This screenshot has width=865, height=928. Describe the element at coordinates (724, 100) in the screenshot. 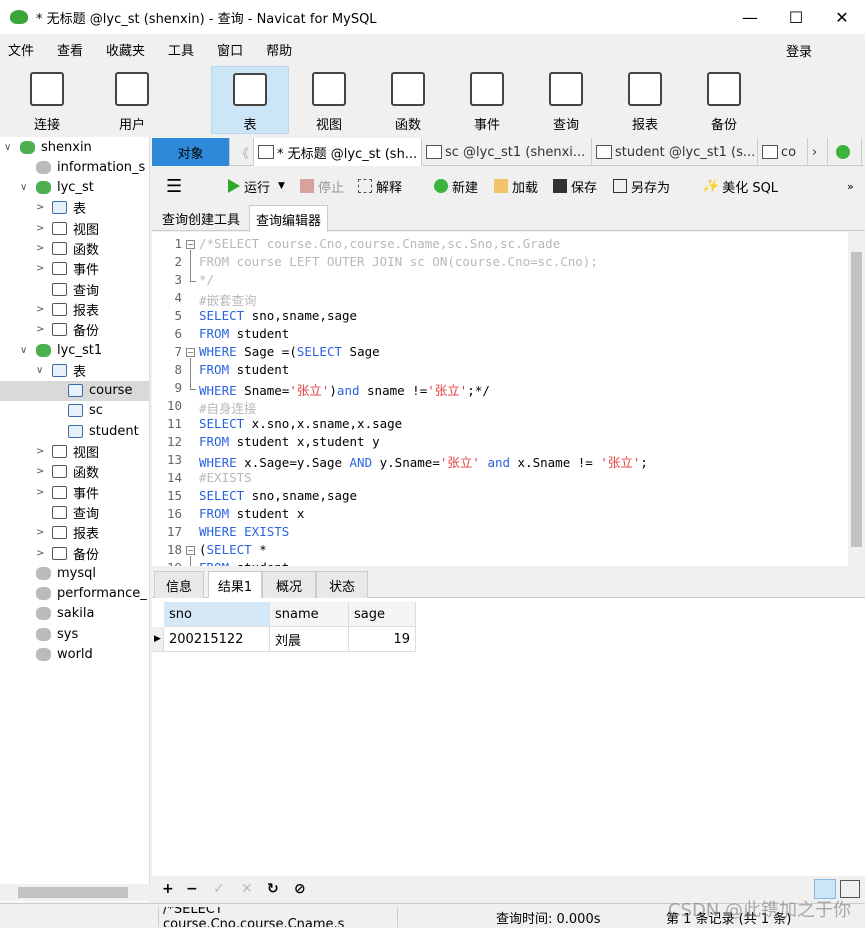

I see `toolbar-backup-button: 备份` at that location.